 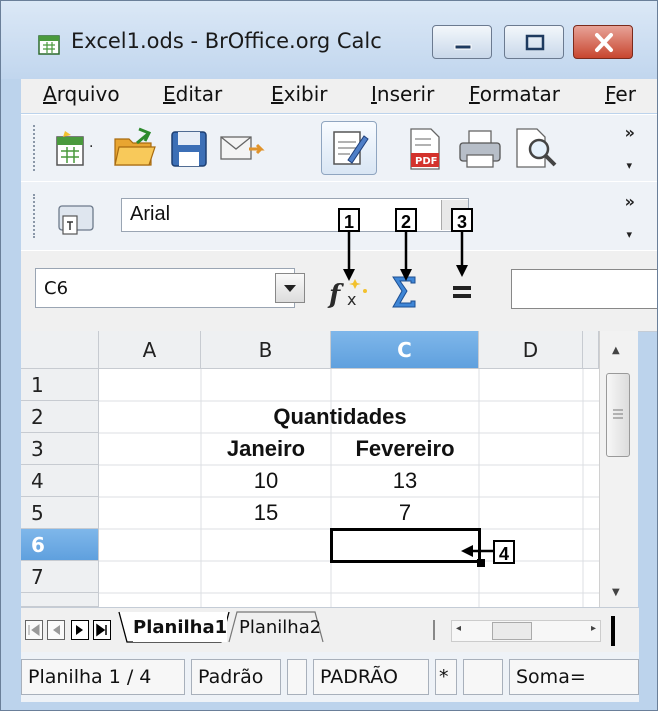 I want to click on column-header-a: A, so click(x=150, y=350).